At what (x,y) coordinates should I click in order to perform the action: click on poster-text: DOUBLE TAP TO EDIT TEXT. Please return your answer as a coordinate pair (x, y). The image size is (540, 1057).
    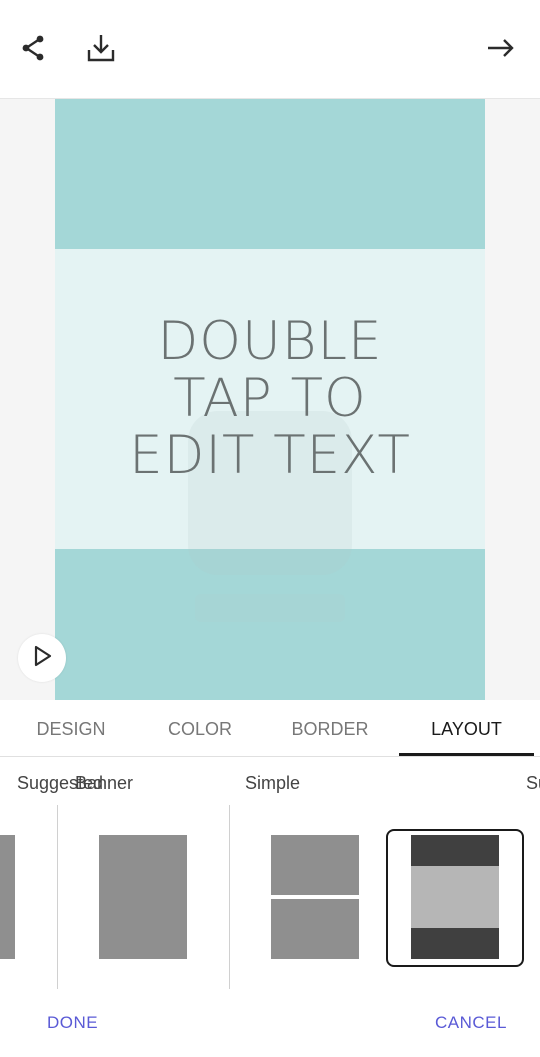
    Looking at the image, I should click on (270, 398).